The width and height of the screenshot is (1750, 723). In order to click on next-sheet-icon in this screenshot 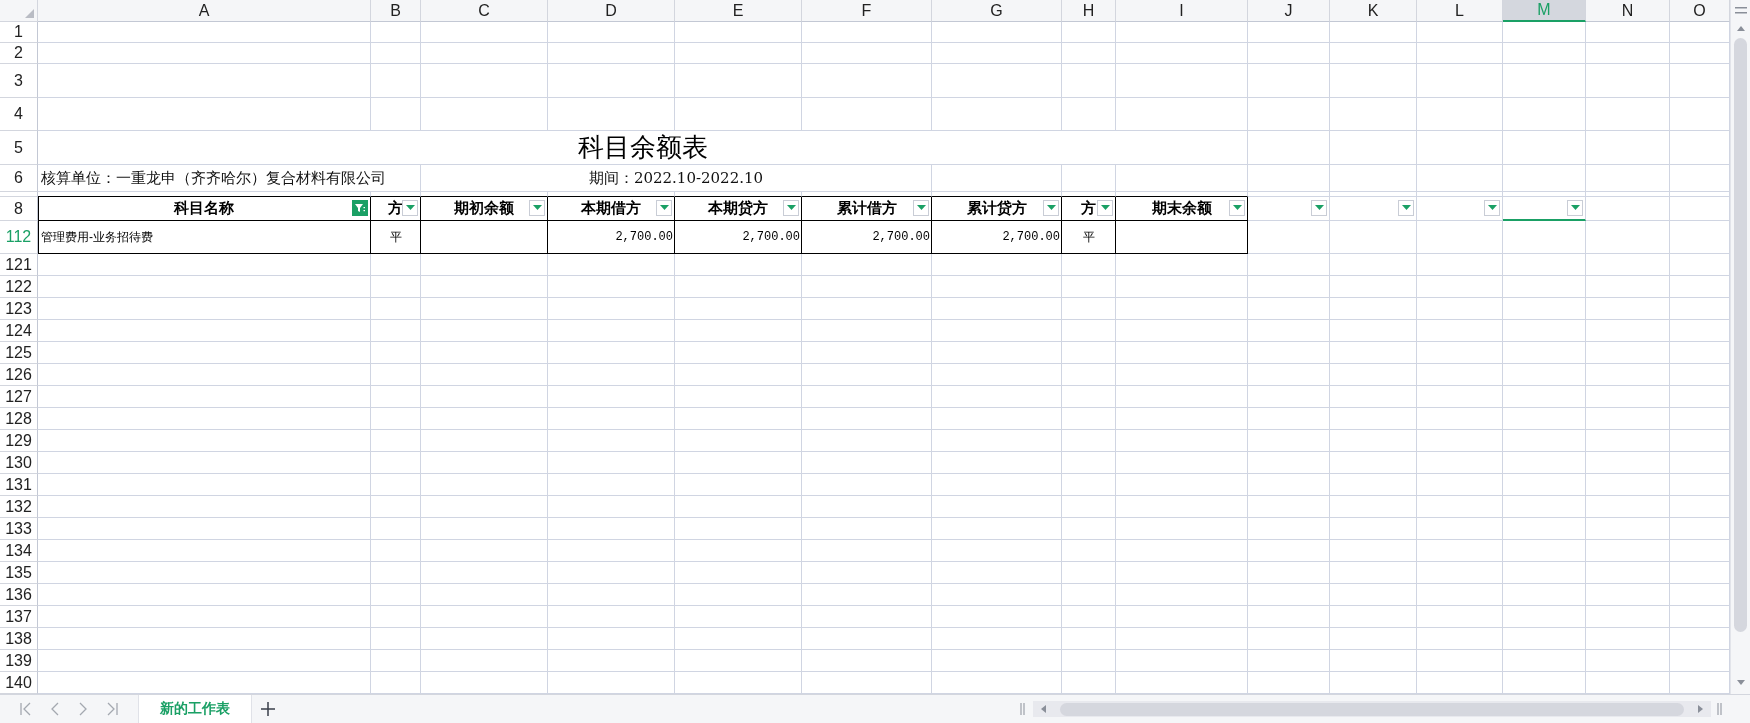, I will do `click(83, 709)`.